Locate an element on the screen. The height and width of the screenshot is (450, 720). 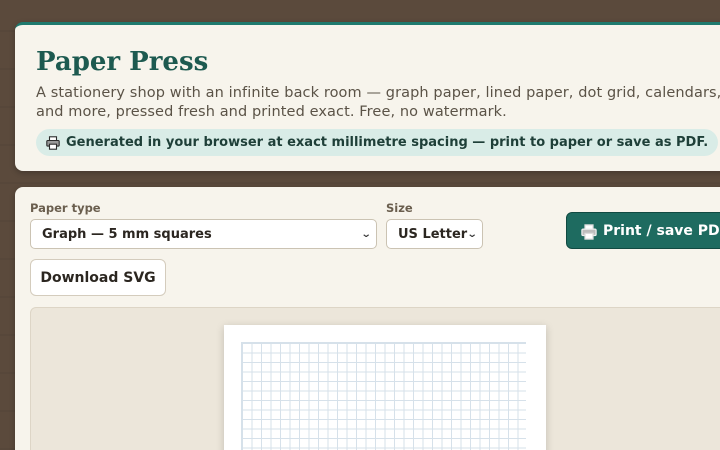
download-button-label: Download SVG is located at coordinates (98, 277).